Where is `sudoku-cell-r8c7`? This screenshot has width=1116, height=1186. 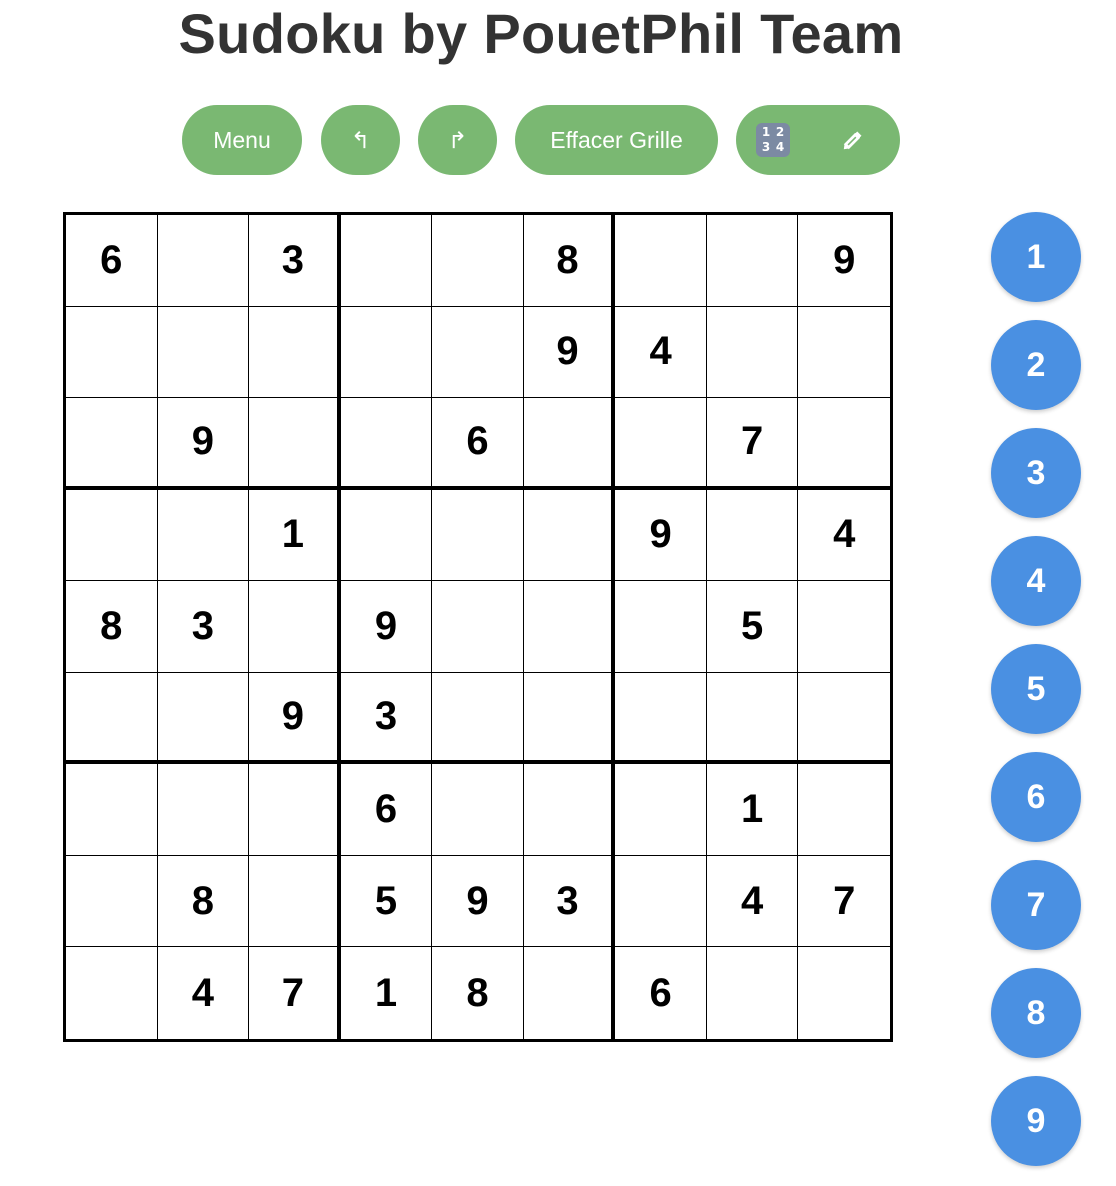 sudoku-cell-r8c7 is located at coordinates (661, 901).